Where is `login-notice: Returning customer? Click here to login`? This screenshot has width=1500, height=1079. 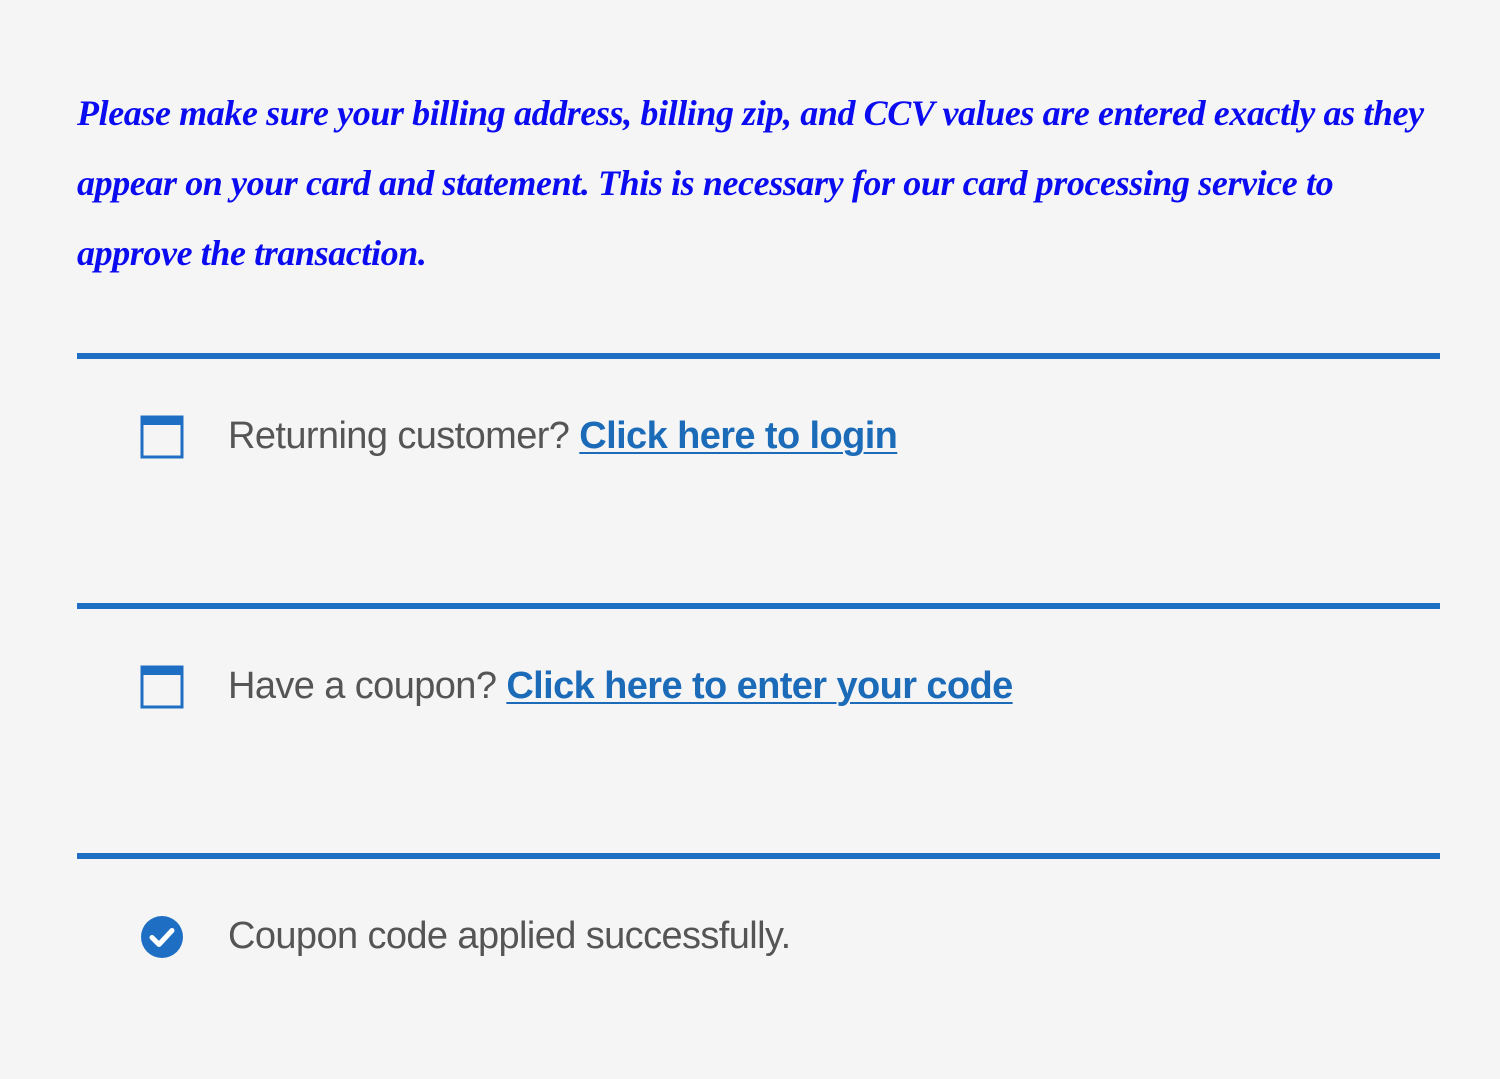
login-notice: Returning customer? Click here to login is located at coordinates (758, 432).